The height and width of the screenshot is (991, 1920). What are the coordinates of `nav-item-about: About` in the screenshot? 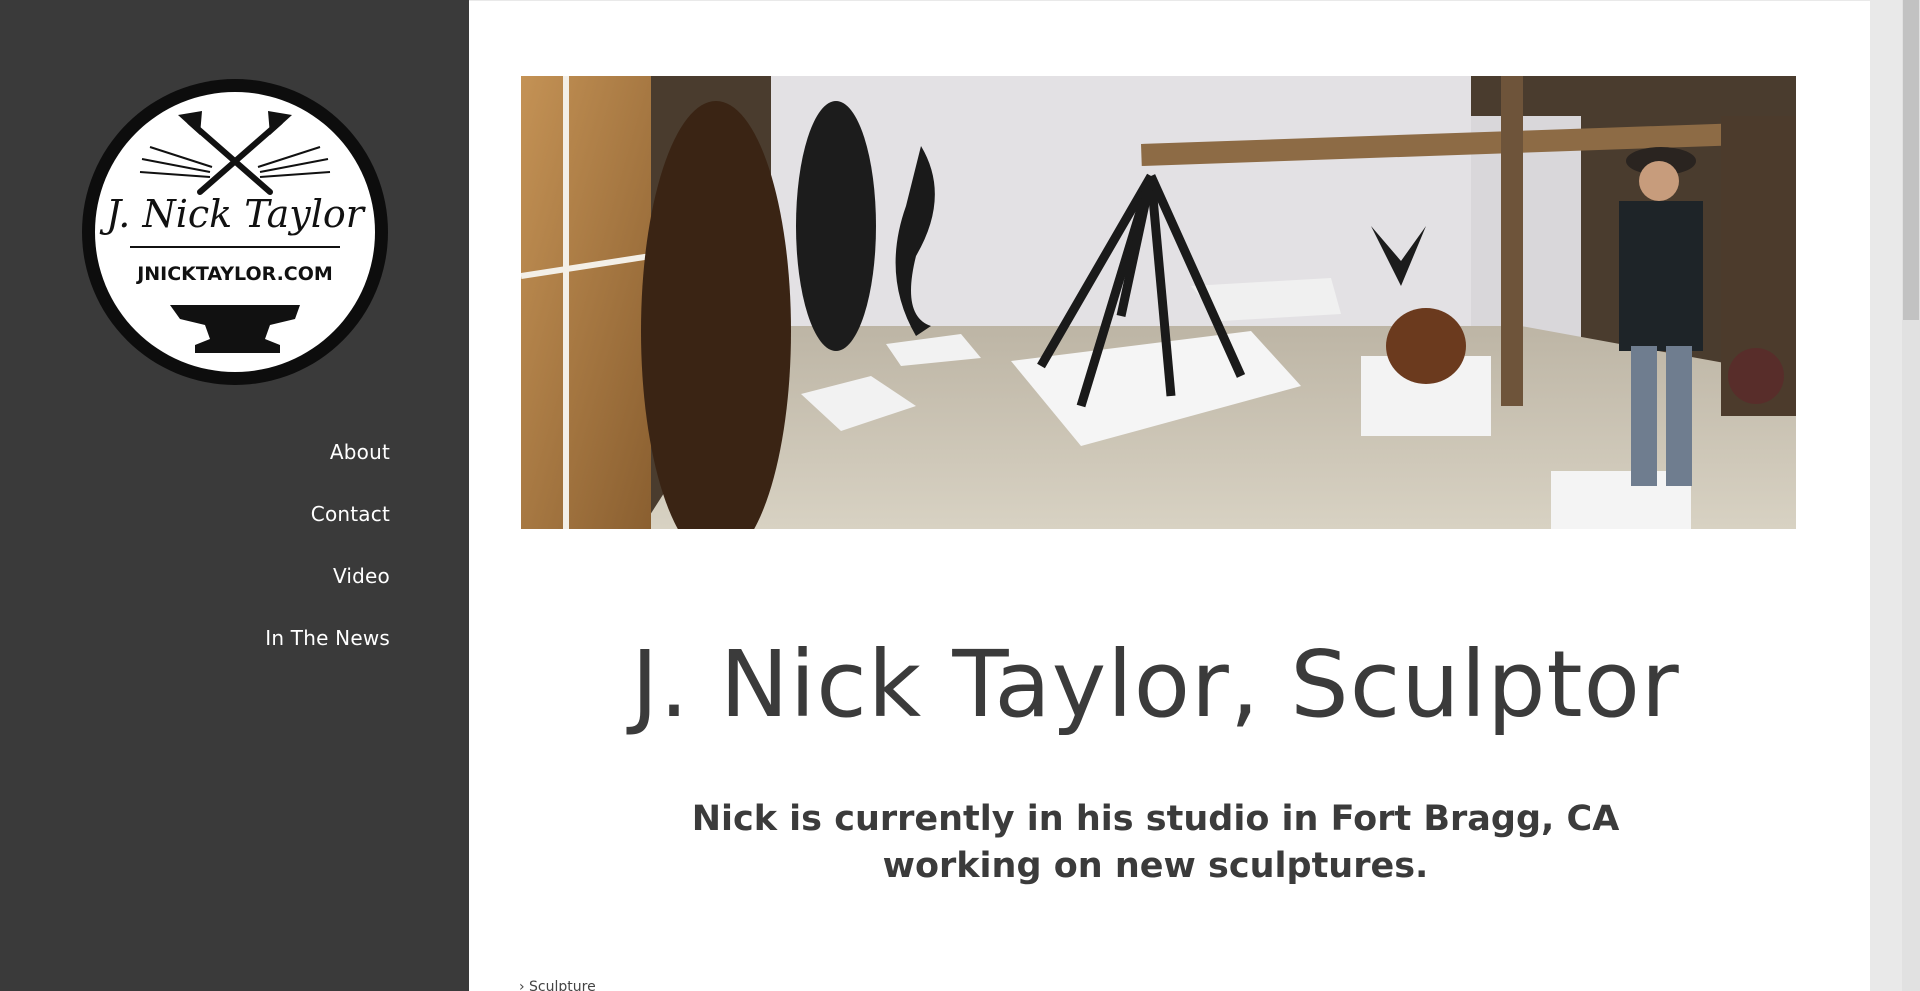 It's located at (327, 471).